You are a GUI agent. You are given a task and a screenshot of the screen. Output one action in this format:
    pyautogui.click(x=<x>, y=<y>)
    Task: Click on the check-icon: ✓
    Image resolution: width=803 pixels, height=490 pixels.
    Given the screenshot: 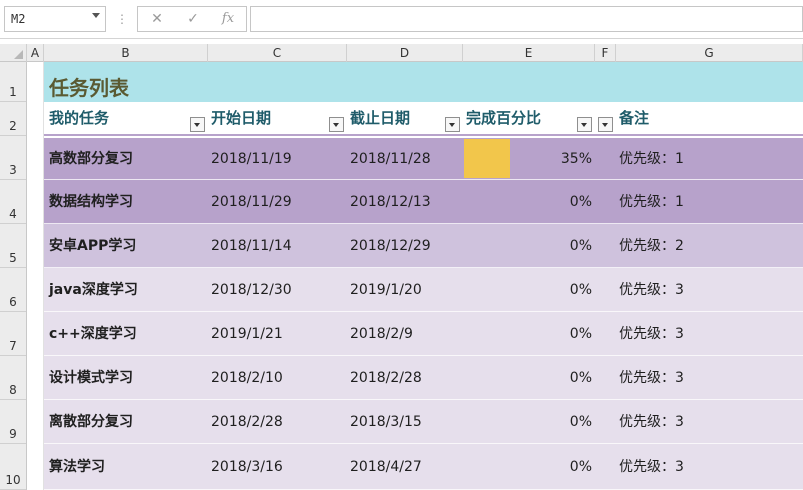 What is the action you would take?
    pyautogui.click(x=193, y=19)
    